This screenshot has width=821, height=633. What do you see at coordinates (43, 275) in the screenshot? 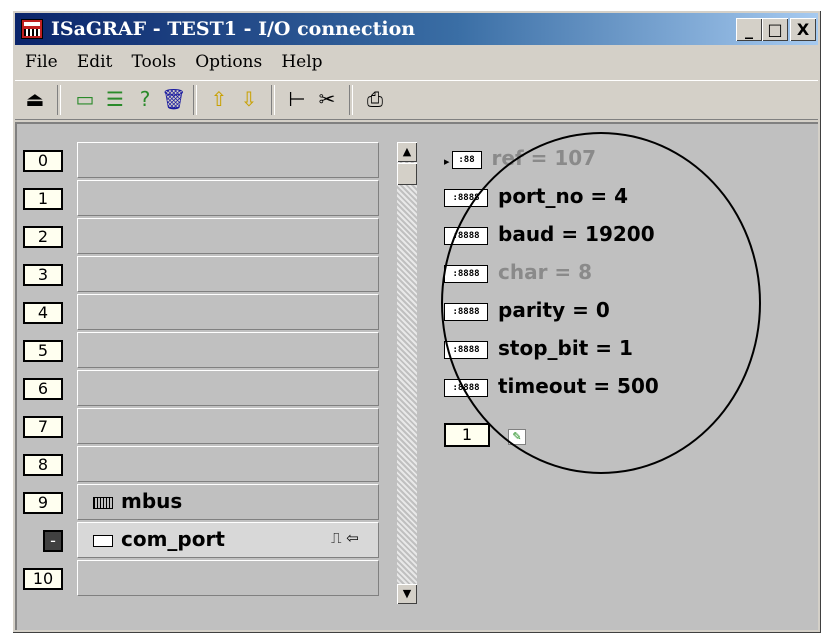
I see `slot-number: 3` at bounding box center [43, 275].